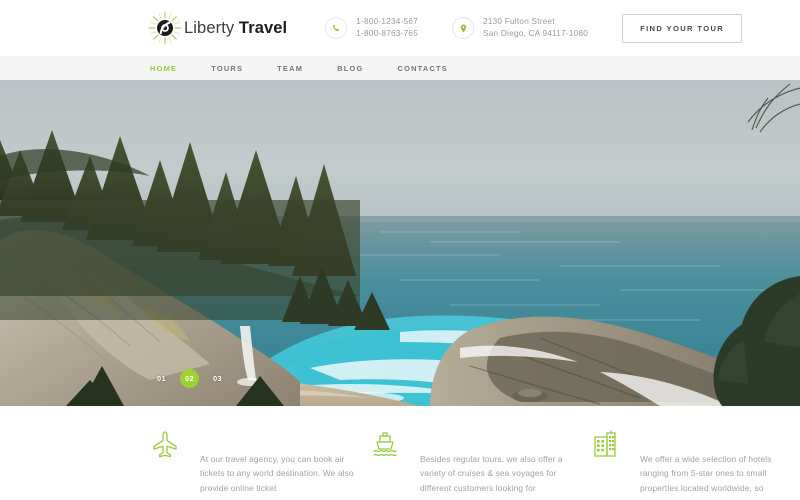 This screenshot has width=800, height=500. Describe the element at coordinates (682, 28) in the screenshot. I see `find-your-tour-button: FIND YOUR TOUR` at that location.